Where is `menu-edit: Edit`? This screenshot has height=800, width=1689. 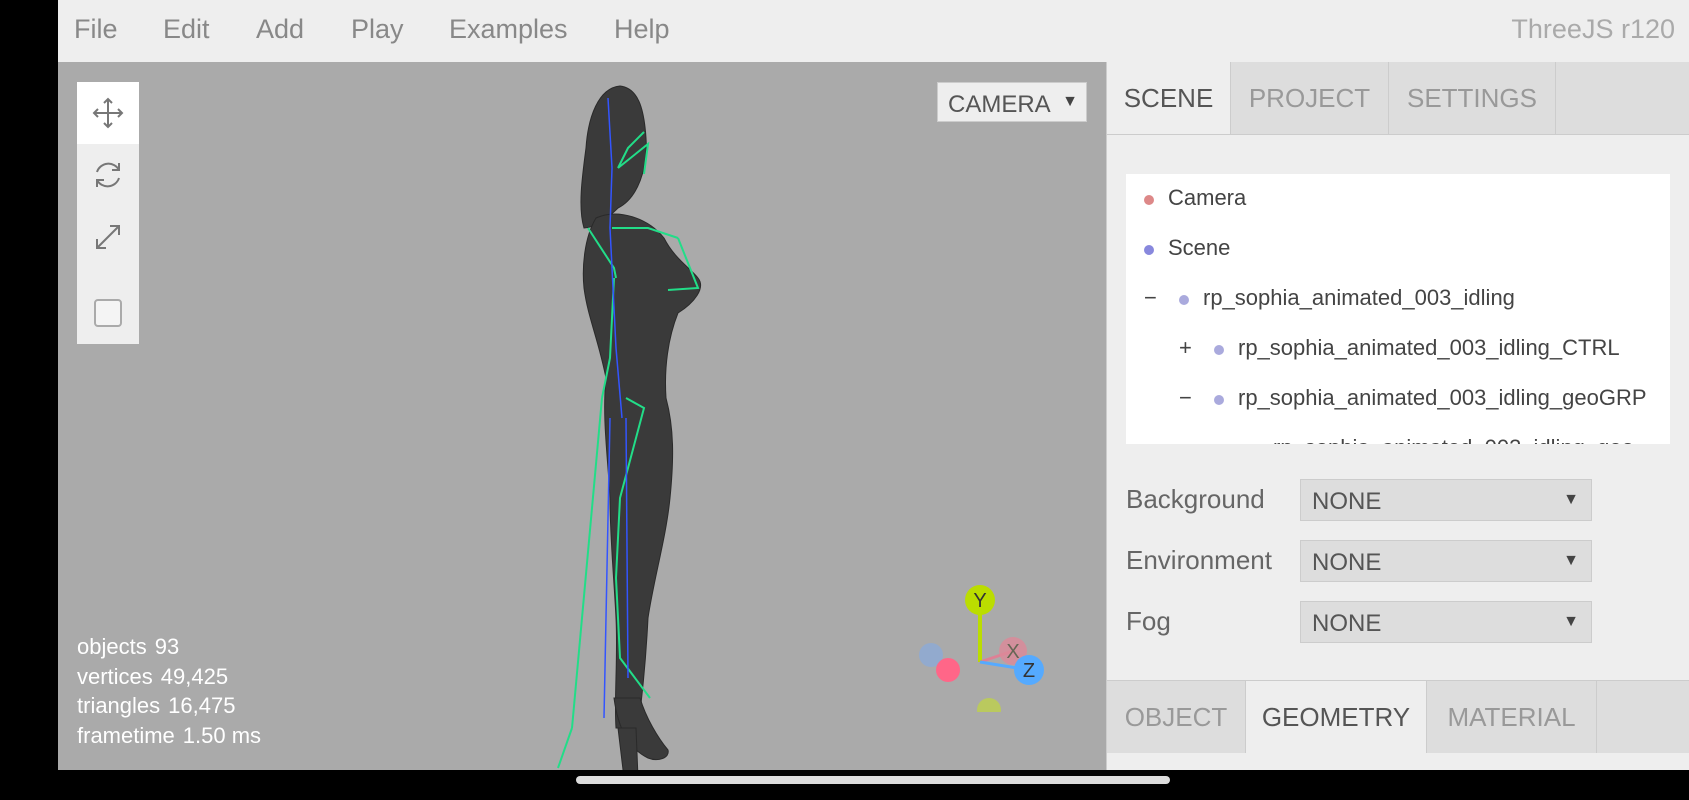
menu-edit: Edit is located at coordinates (186, 29).